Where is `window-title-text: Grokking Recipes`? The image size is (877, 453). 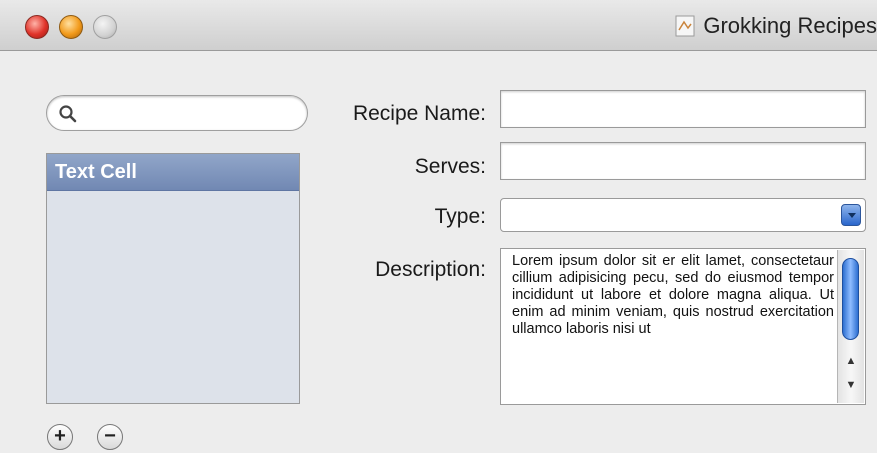
window-title-text: Grokking Recipes is located at coordinates (790, 25).